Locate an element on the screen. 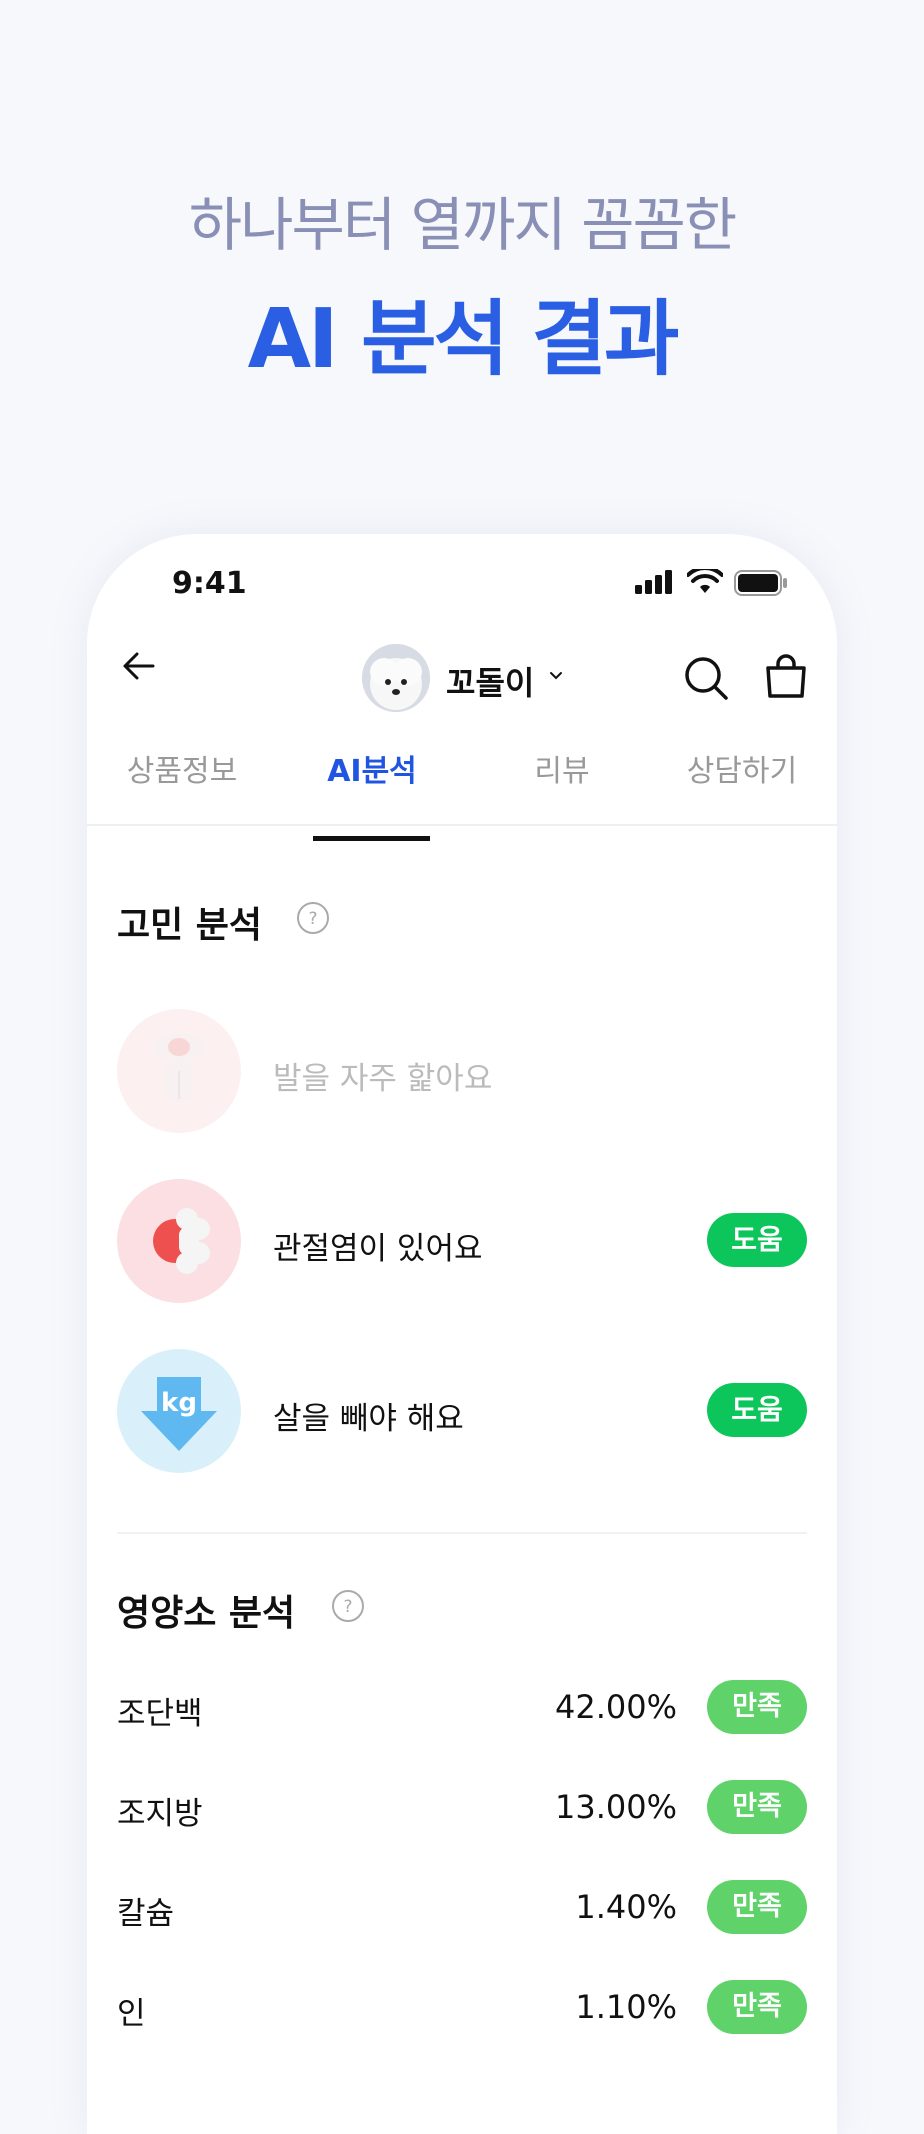 Image resolution: width=924 pixels, height=2134 pixels. paw-licking-icon is located at coordinates (179, 1071).